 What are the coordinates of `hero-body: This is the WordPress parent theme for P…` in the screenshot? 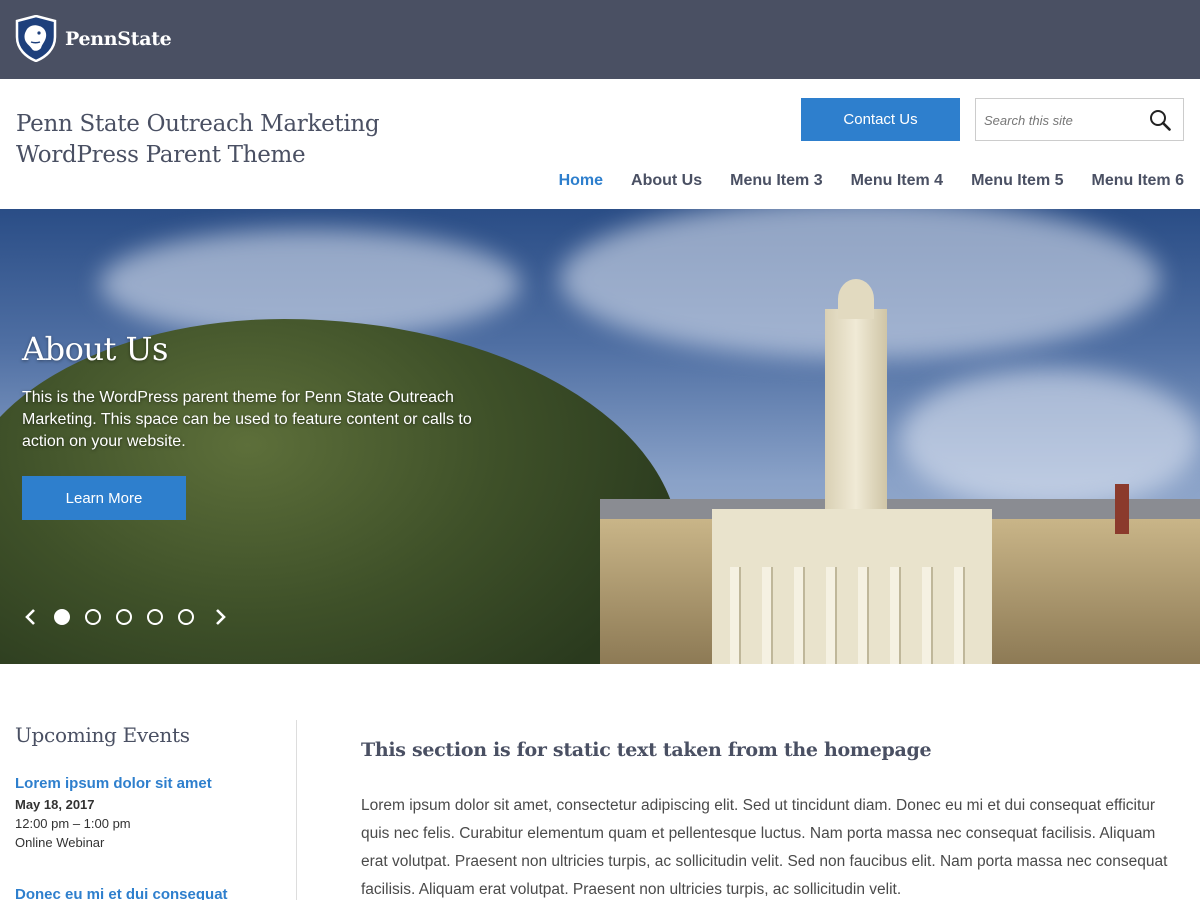 It's located at (247, 419).